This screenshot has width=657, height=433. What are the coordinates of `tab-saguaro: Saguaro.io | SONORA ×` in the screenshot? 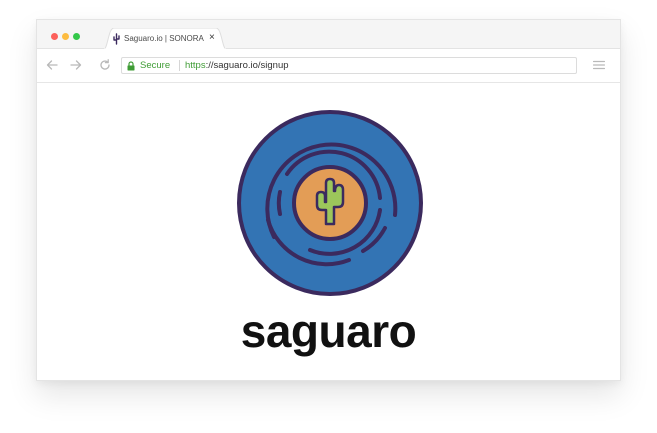 It's located at (165, 39).